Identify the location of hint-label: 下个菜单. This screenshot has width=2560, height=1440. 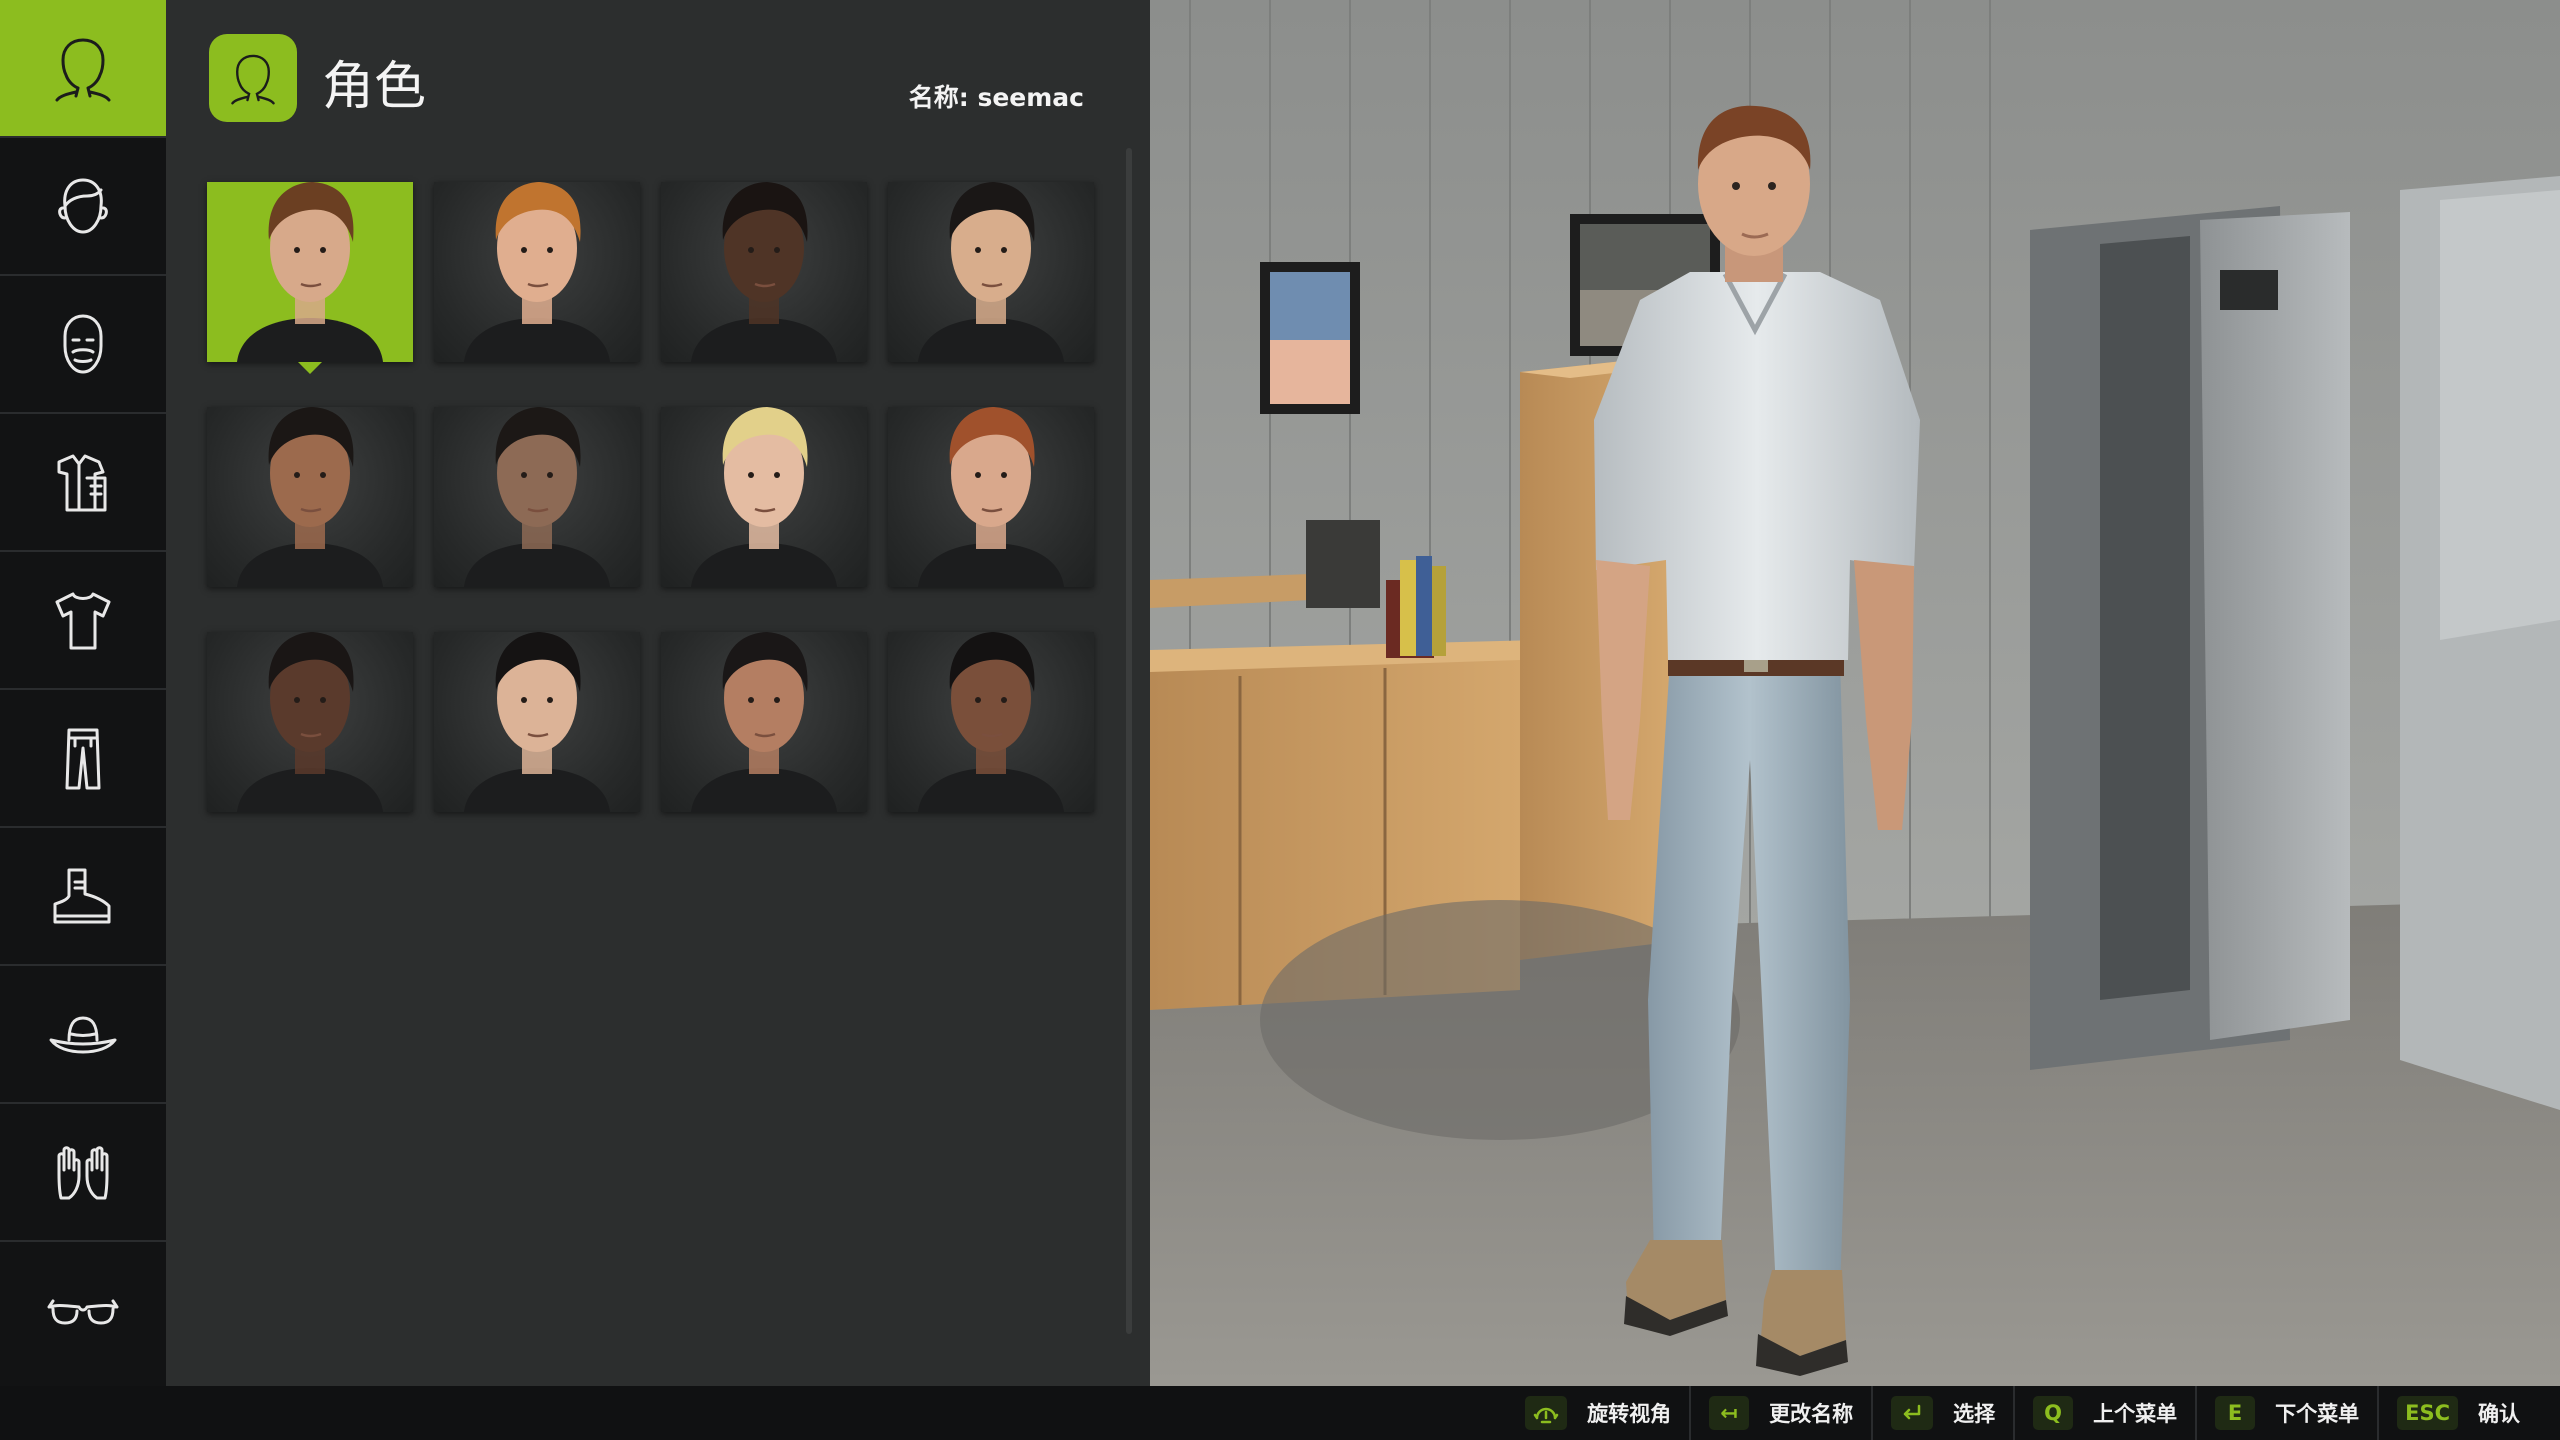
(2317, 1414).